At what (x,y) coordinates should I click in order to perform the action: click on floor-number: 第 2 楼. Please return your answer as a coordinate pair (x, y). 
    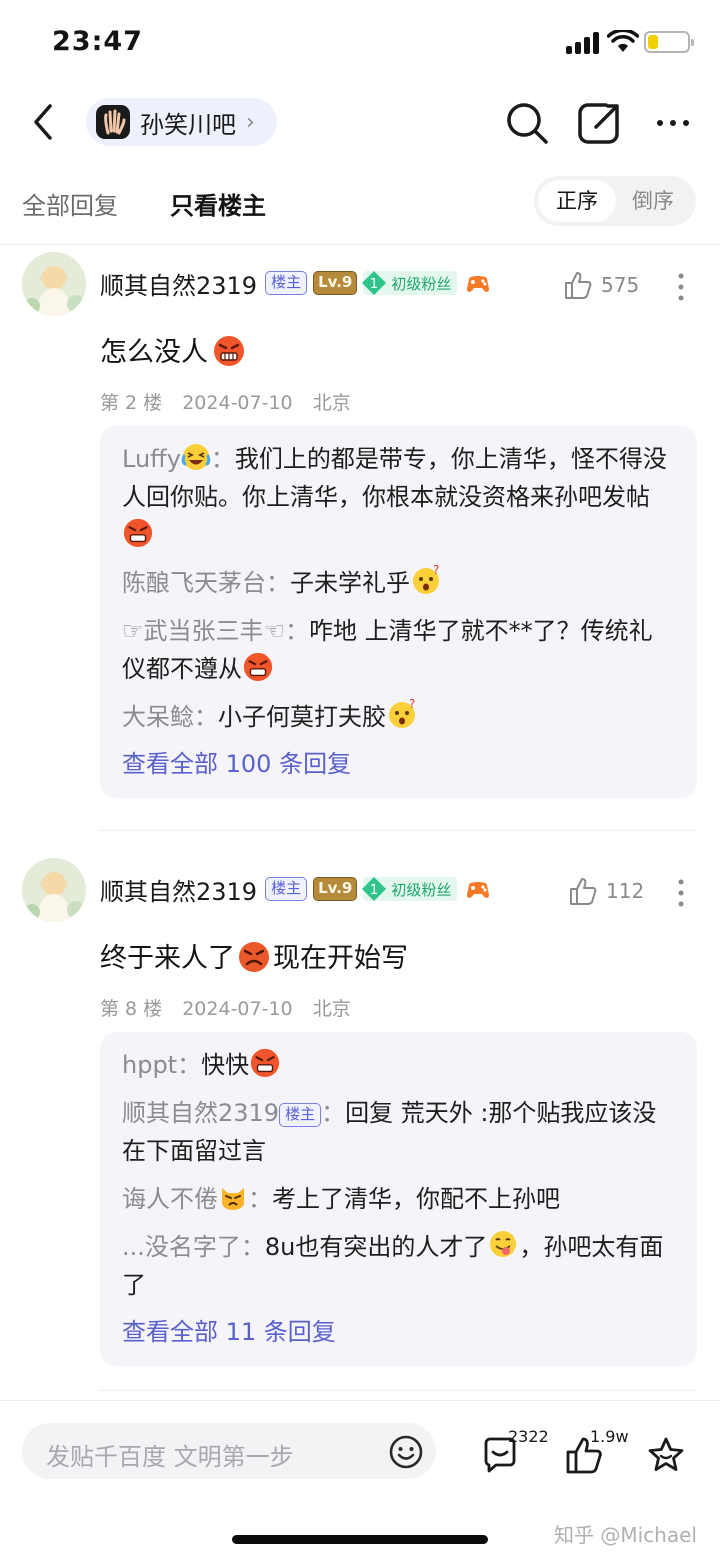
    Looking at the image, I should click on (131, 403).